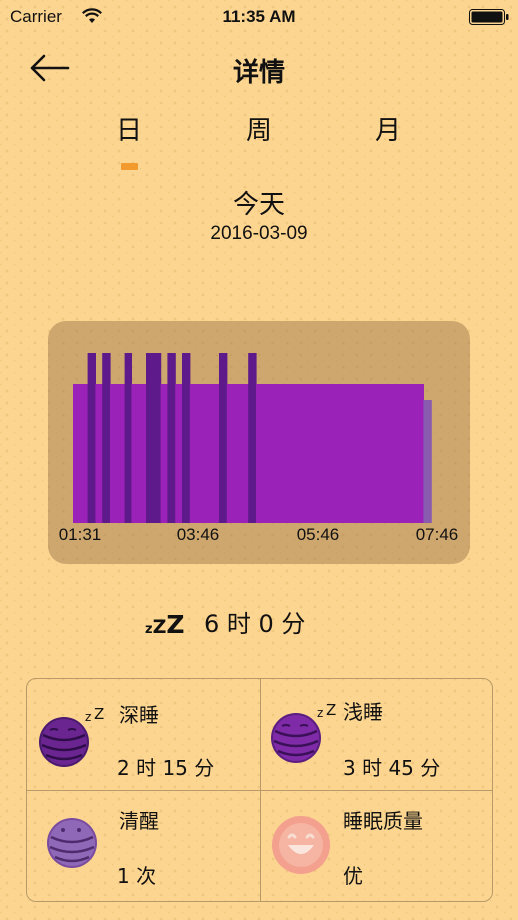 The image size is (518, 920). What do you see at coordinates (71, 736) in the screenshot?
I see `deep-sleep-ball-icon: z Z` at bounding box center [71, 736].